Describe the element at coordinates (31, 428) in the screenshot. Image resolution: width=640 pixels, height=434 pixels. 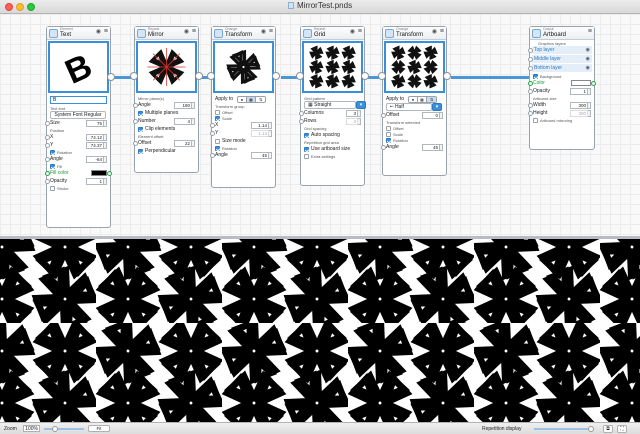
I see `zoom-value-field: 100%` at that location.